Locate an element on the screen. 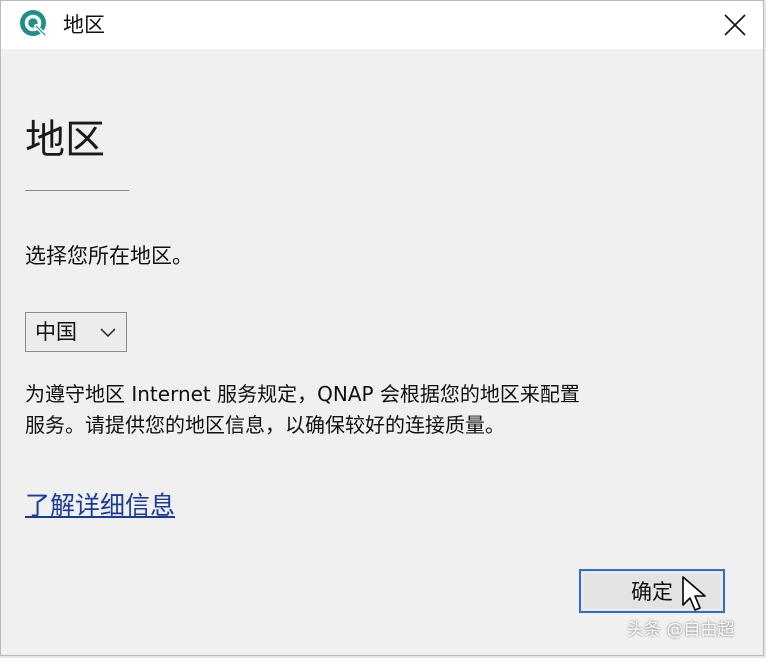 This screenshot has width=766, height=658. title-bar: 地区 is located at coordinates (382, 25).